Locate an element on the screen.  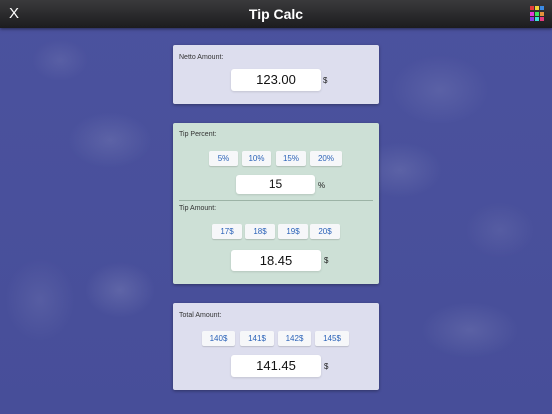
tip-amount-label: Tip Amount: is located at coordinates (198, 208).